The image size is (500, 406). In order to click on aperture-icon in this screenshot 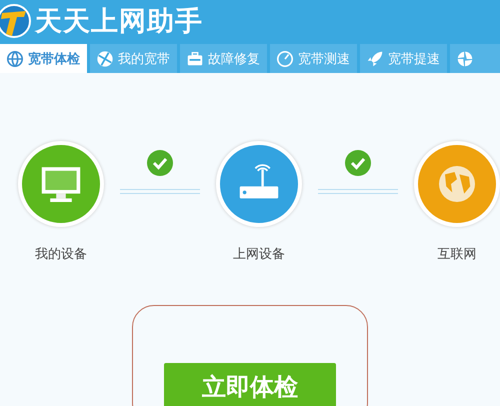, I will do `click(465, 59)`.